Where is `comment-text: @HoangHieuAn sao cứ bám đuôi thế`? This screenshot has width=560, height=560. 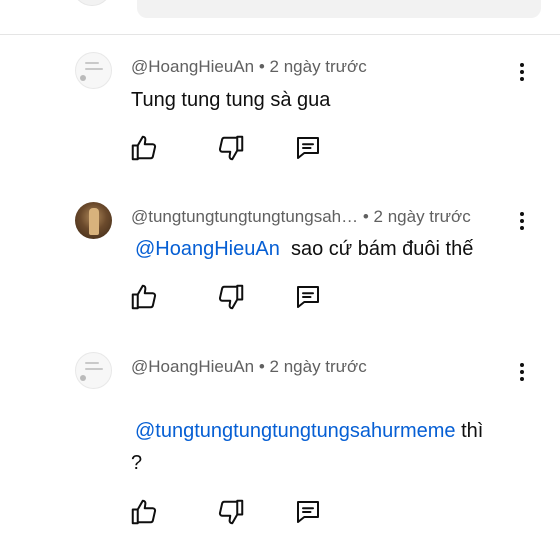
comment-text: @HoangHieuAn sao cứ bám đuôi thế is located at coordinates (304, 249).